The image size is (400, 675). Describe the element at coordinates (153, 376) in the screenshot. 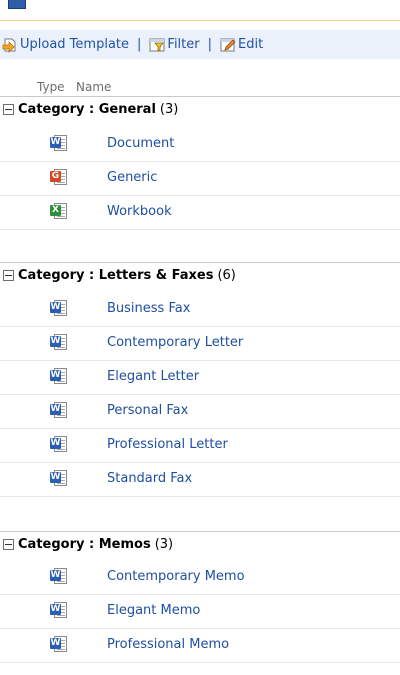

I see `template-link: Elegant Letter` at that location.